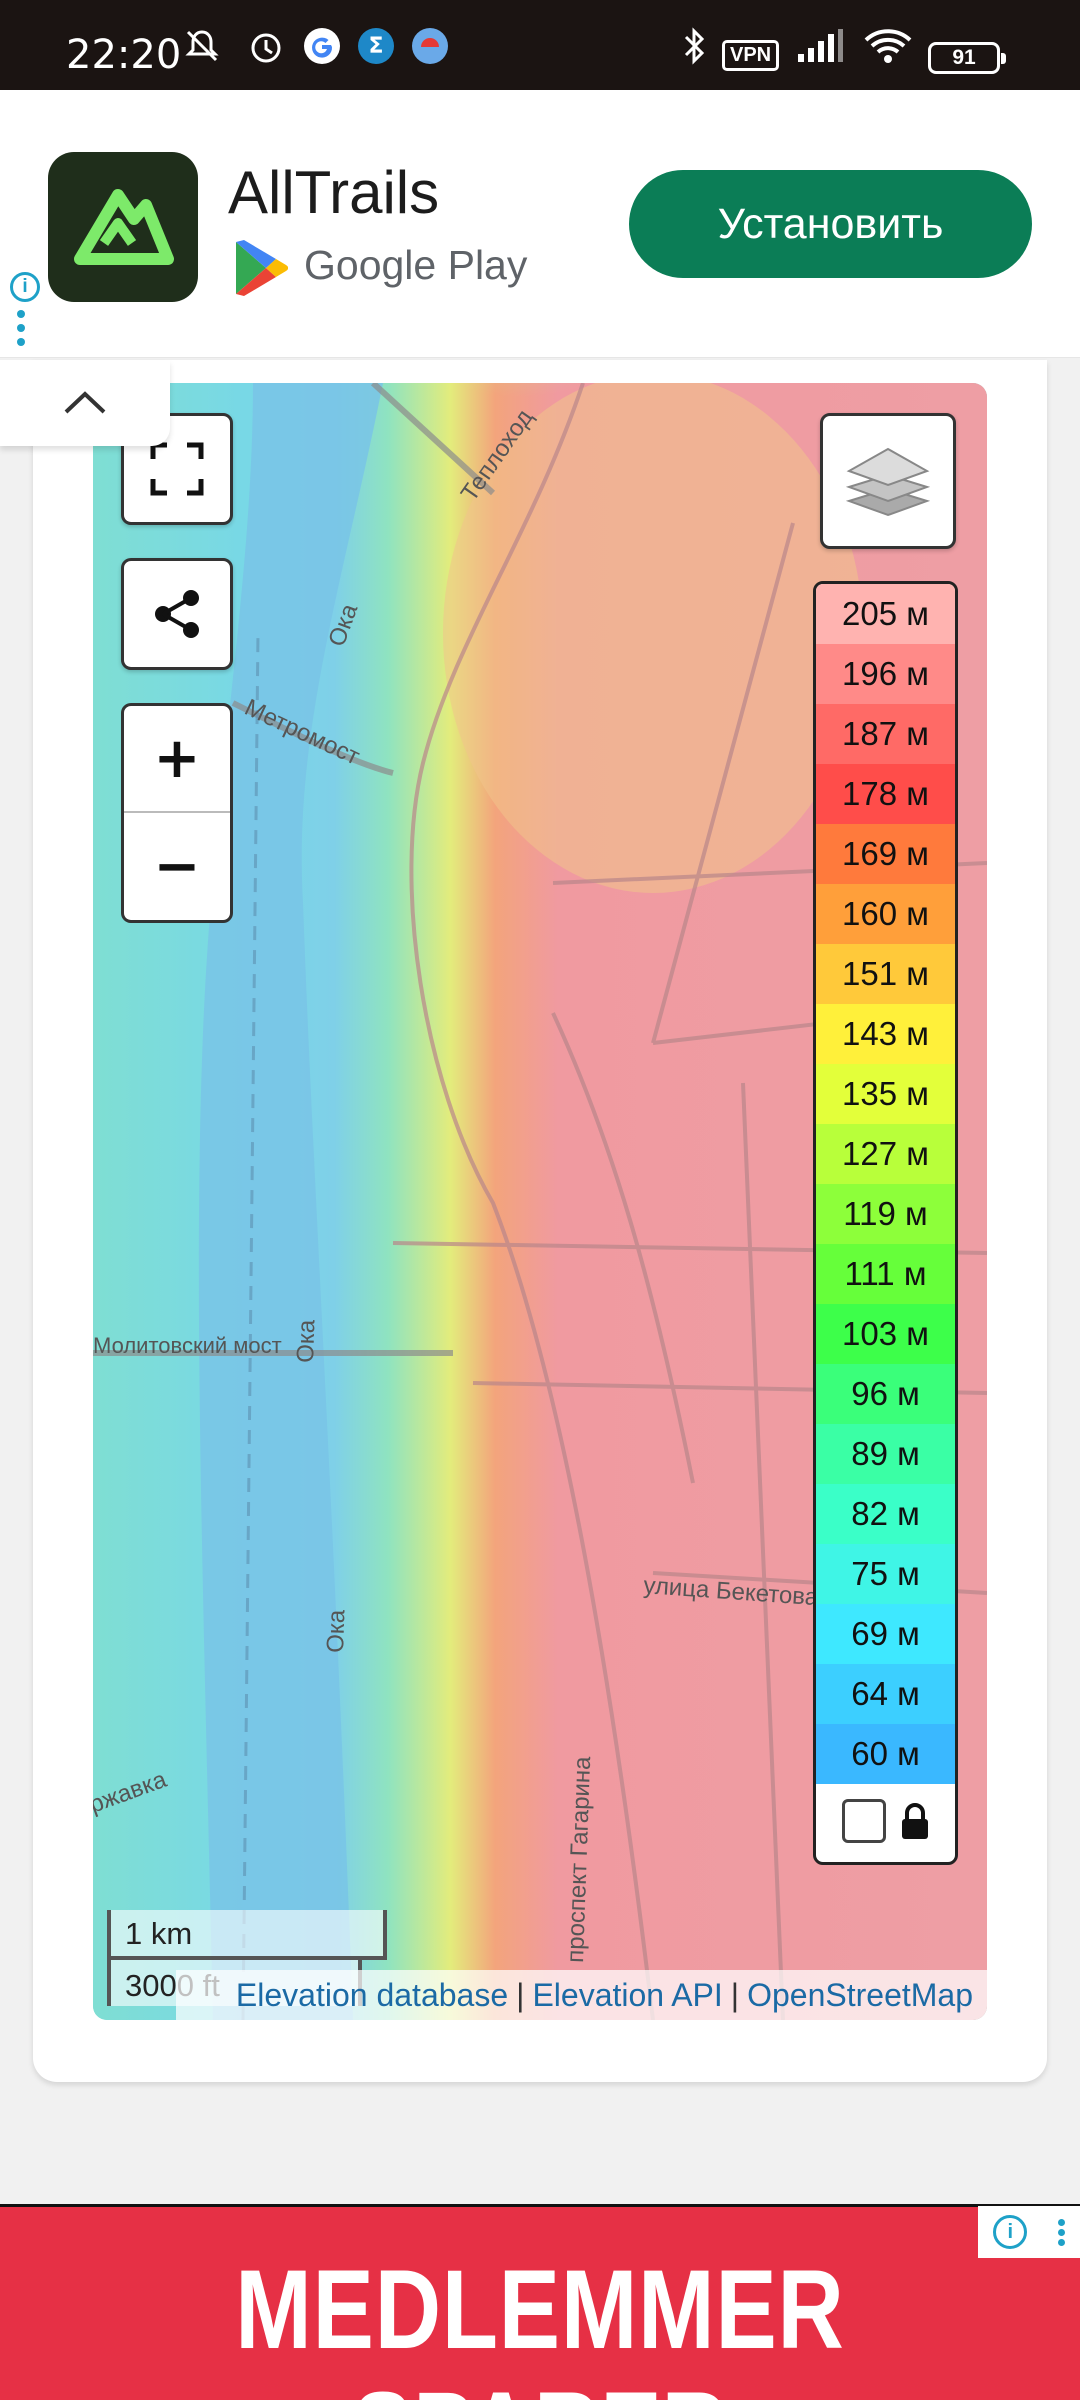 The width and height of the screenshot is (1080, 2400). I want to click on svg-text: Σ, so click(375, 46).